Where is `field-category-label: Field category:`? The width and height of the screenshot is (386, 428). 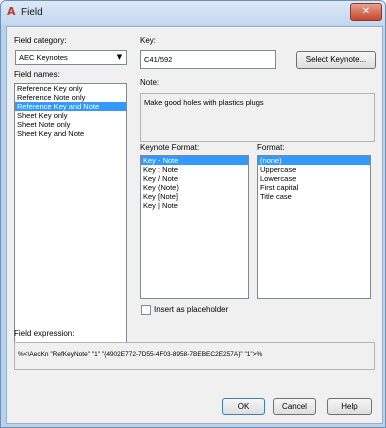 field-category-label: Field category: is located at coordinates (40, 40).